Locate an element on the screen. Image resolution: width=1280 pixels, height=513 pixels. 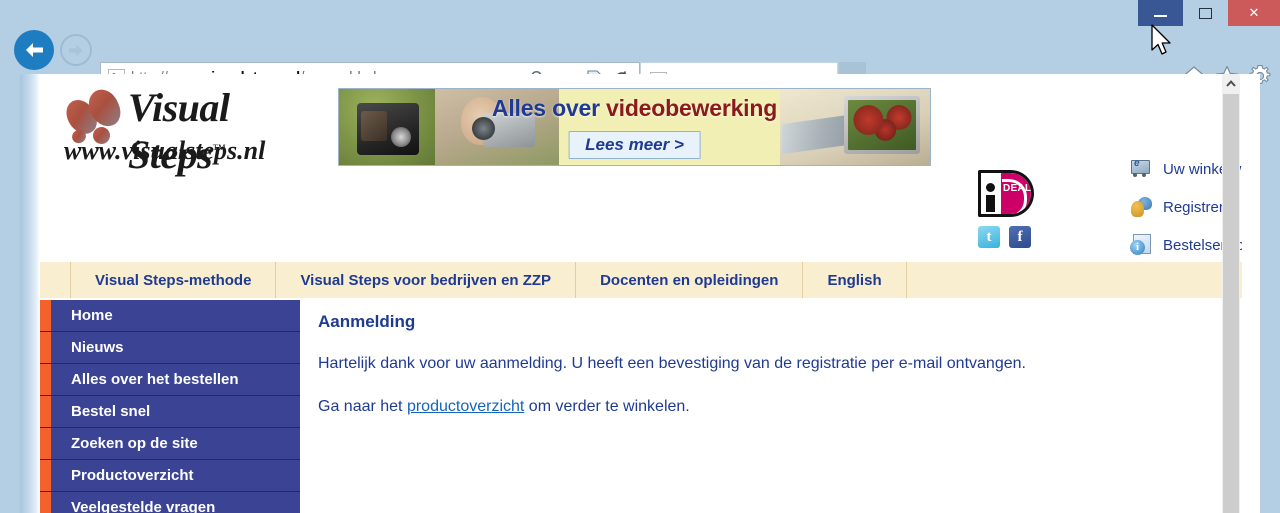
chevron-up-icon is located at coordinates (1231, 83).